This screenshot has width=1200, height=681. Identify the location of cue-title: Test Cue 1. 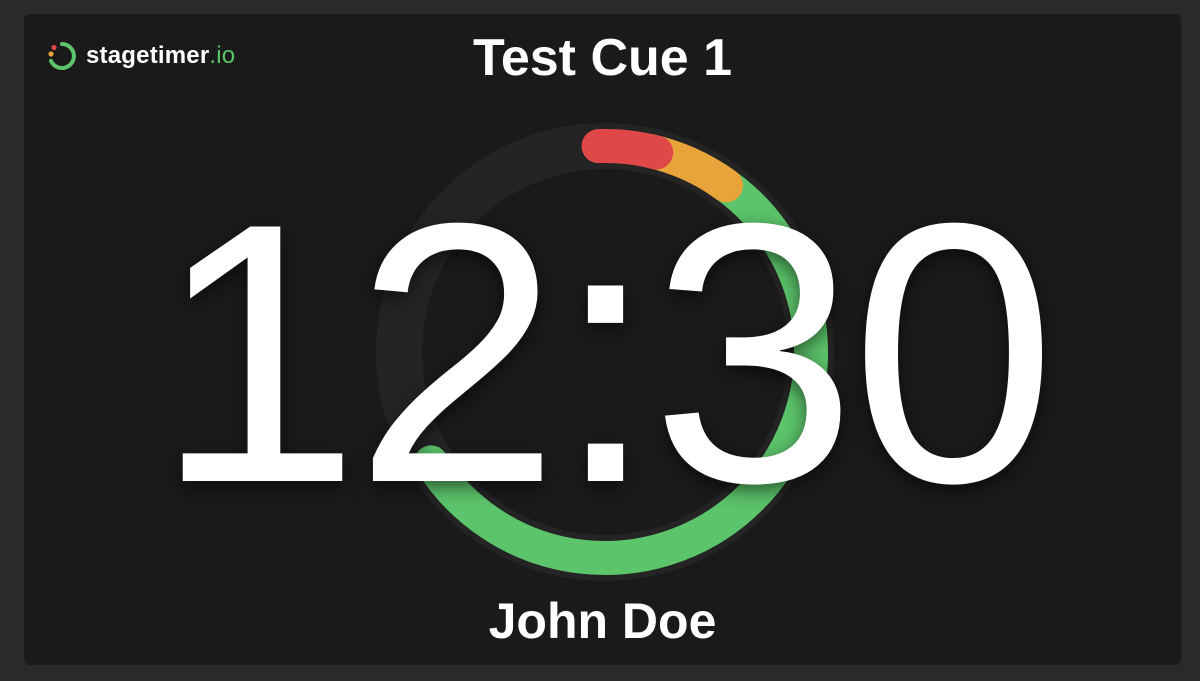
(602, 58).